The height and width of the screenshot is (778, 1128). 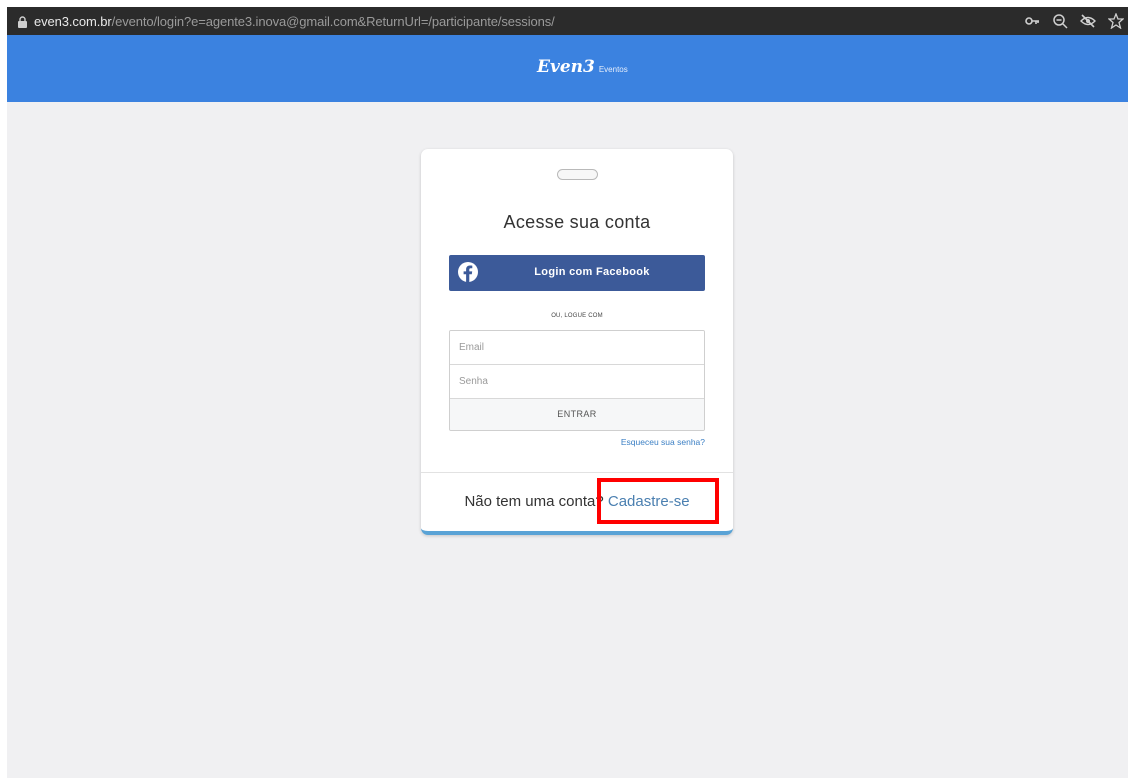 I want to click on enter-button: ENTRAR, so click(x=577, y=414).